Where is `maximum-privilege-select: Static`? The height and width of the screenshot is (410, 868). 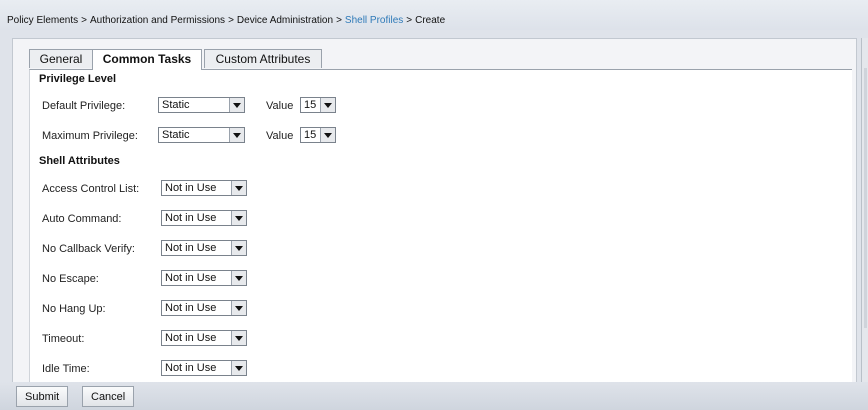
maximum-privilege-select: Static is located at coordinates (201, 135).